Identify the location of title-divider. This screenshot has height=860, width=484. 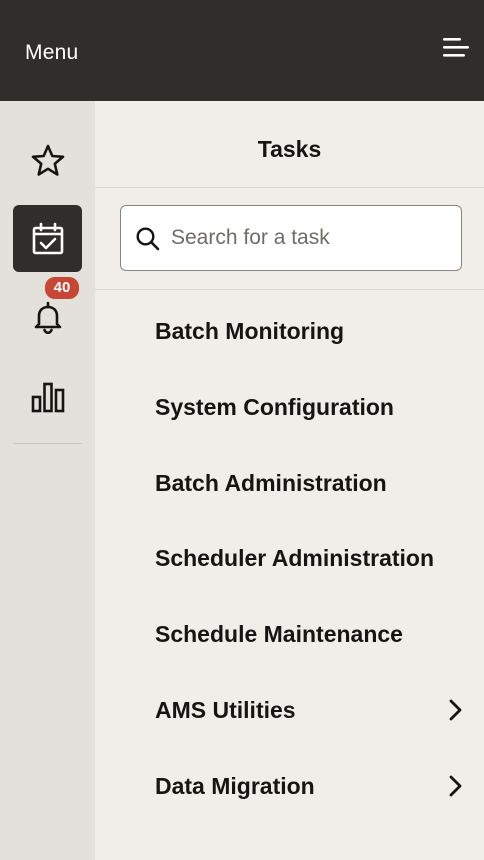
(289, 187).